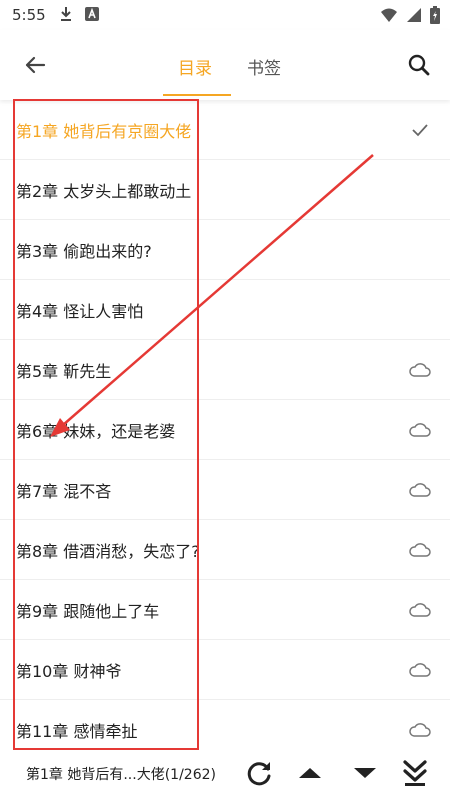  What do you see at coordinates (225, 370) in the screenshot?
I see `chapter-row: 第5章 靳先生` at bounding box center [225, 370].